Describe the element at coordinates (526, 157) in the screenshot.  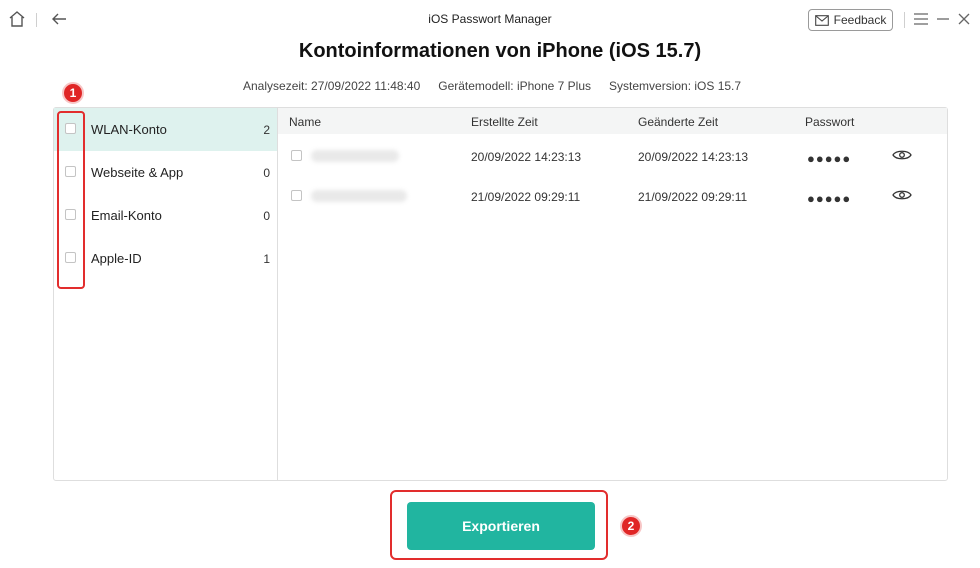
I see `created-time: 20/09/2022 14:23:13` at that location.